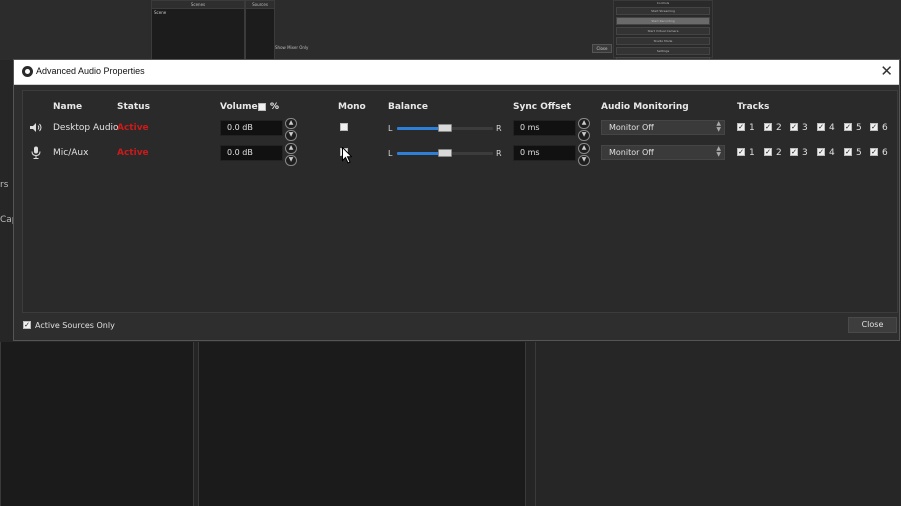  I want to click on header-sync-offset: Sync Offset, so click(542, 107).